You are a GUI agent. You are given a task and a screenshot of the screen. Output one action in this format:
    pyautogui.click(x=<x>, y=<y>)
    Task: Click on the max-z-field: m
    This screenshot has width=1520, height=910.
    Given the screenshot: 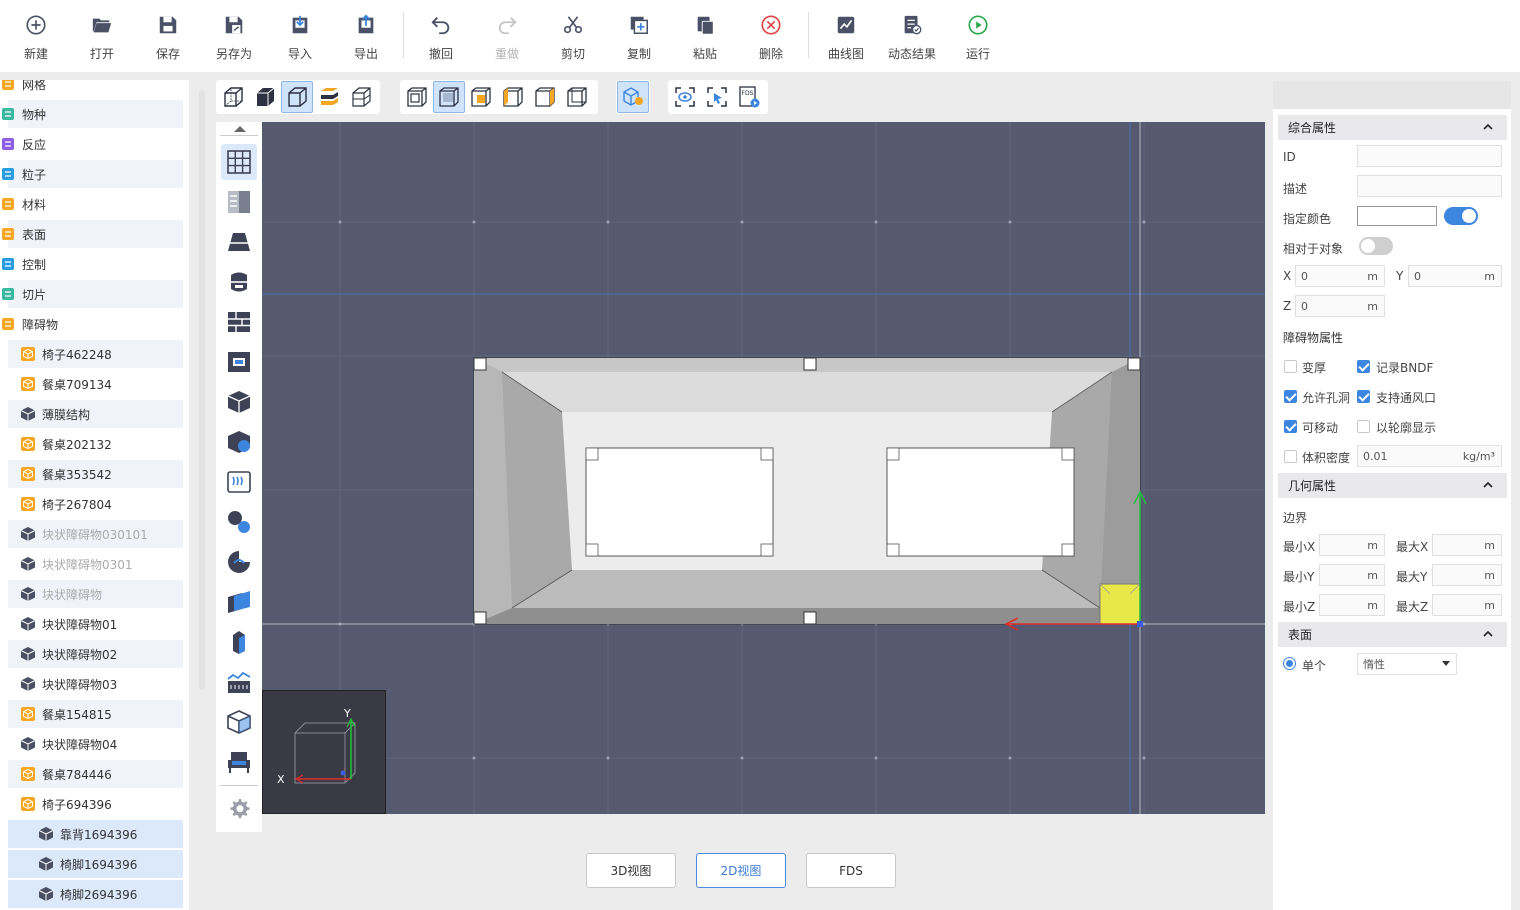 What is the action you would take?
    pyautogui.click(x=1467, y=605)
    